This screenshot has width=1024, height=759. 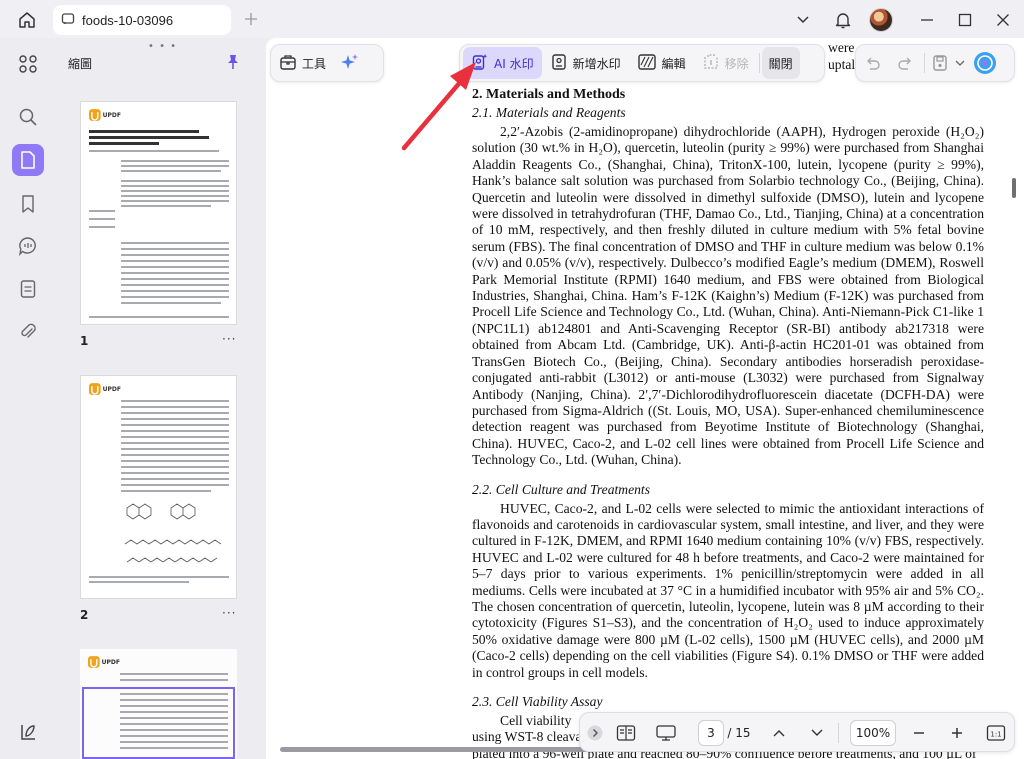 I want to click on top-fragment: were, so click(x=841, y=47).